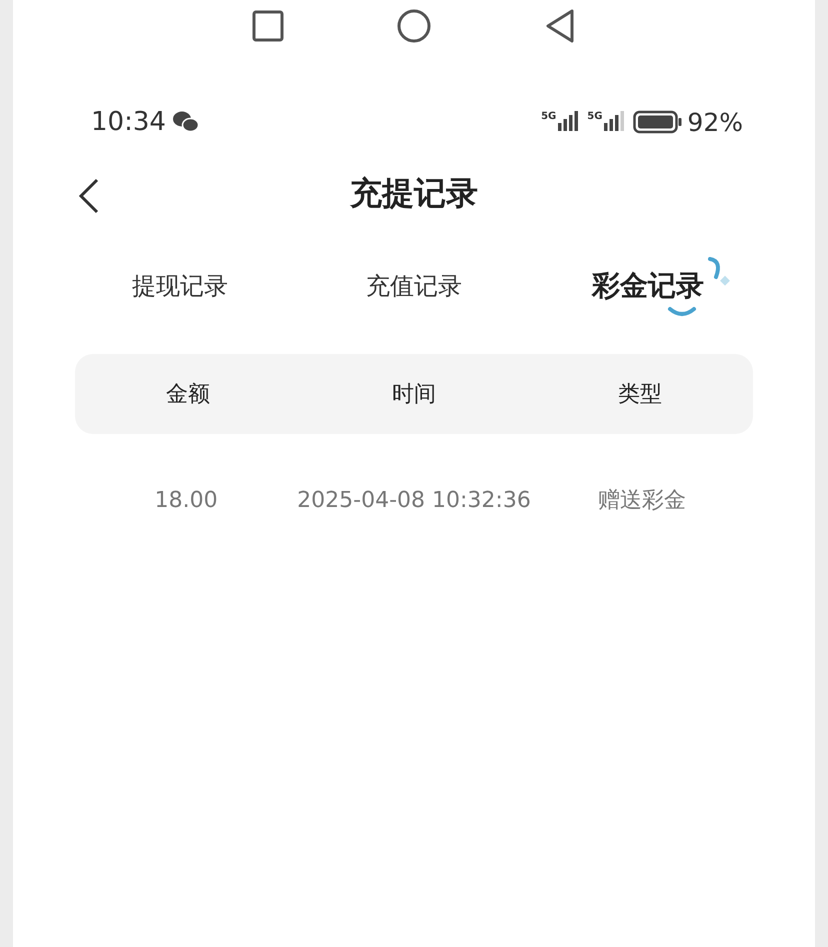 This screenshot has width=828, height=947. What do you see at coordinates (180, 286) in the screenshot?
I see `tab: 提现记录` at bounding box center [180, 286].